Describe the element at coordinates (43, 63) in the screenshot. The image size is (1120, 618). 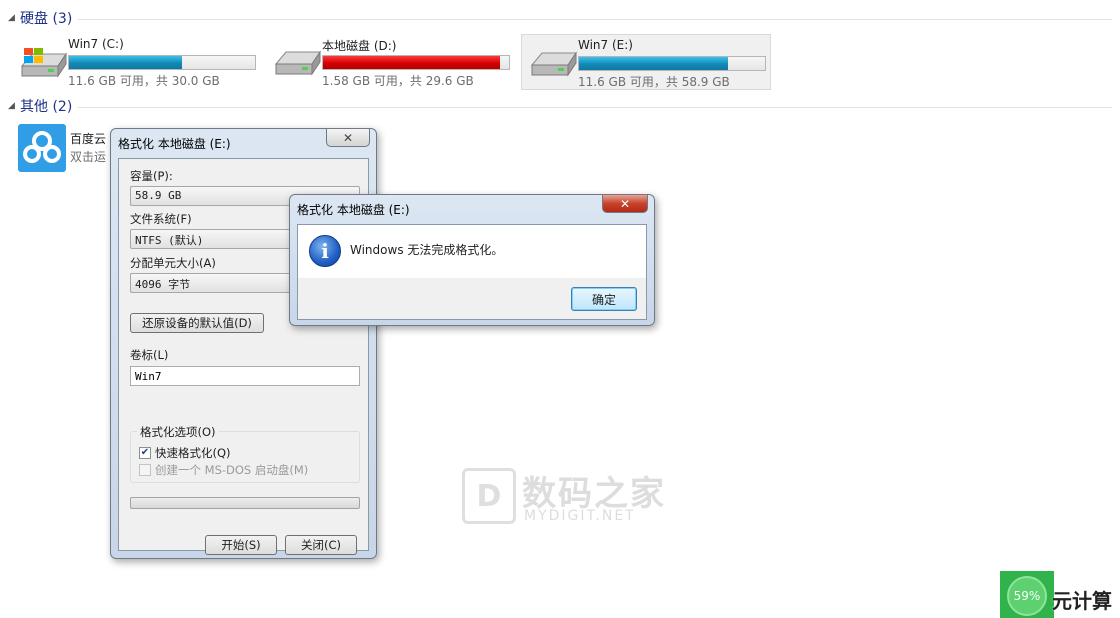
I see `windows-drive-icon` at that location.